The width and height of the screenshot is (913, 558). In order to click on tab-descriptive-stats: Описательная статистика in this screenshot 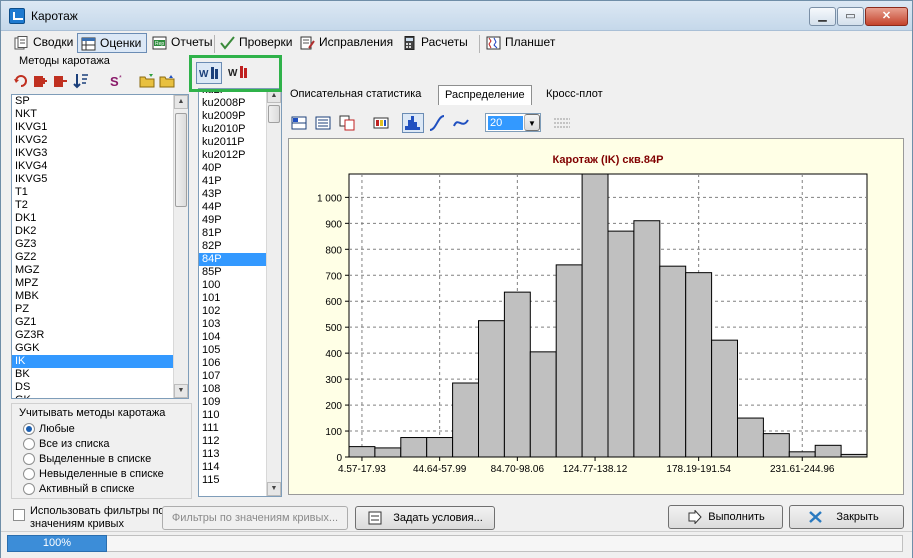, I will do `click(355, 95)`.